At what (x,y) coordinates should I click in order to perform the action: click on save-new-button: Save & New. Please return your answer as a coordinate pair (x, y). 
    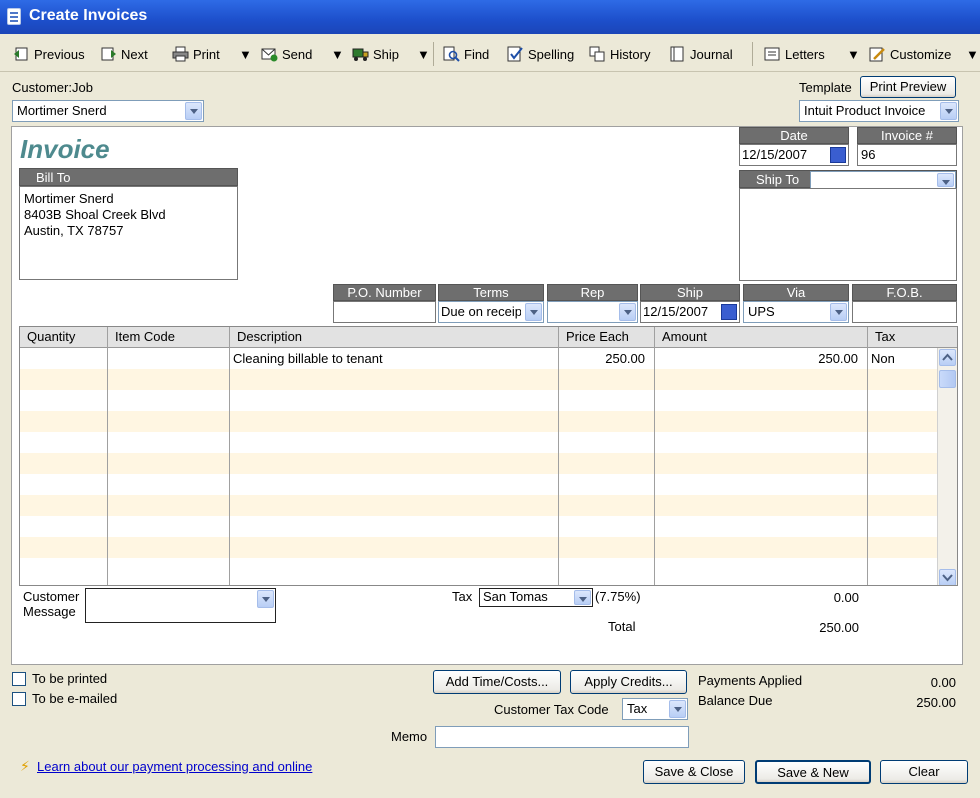
    Looking at the image, I should click on (813, 772).